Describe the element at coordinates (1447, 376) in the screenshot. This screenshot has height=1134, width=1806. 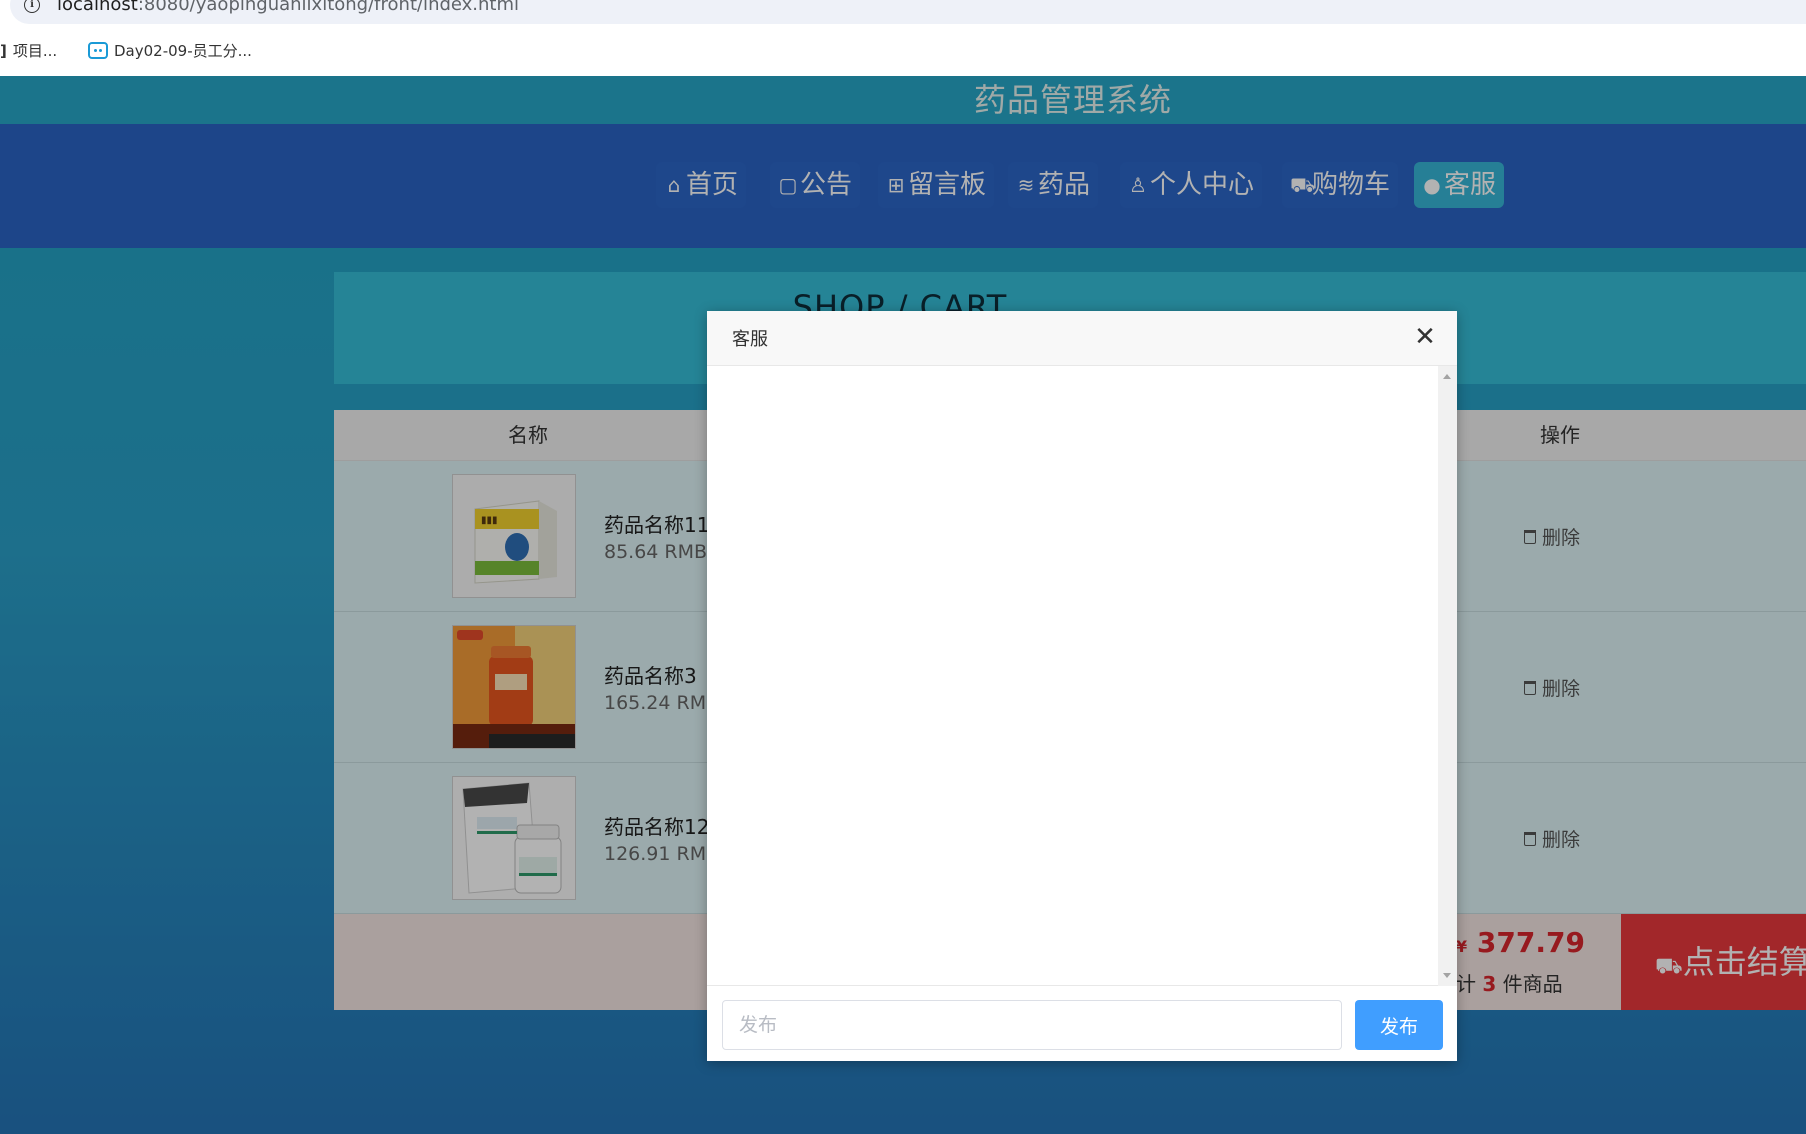
I see `scroll-up-arrow-icon` at that location.